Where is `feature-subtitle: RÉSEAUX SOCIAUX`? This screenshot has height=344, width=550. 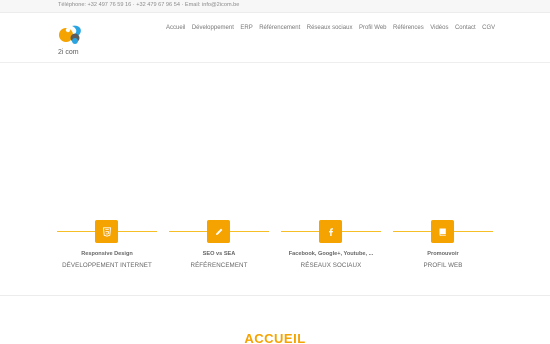
feature-subtitle: RÉSEAUX SOCIAUX is located at coordinates (331, 265).